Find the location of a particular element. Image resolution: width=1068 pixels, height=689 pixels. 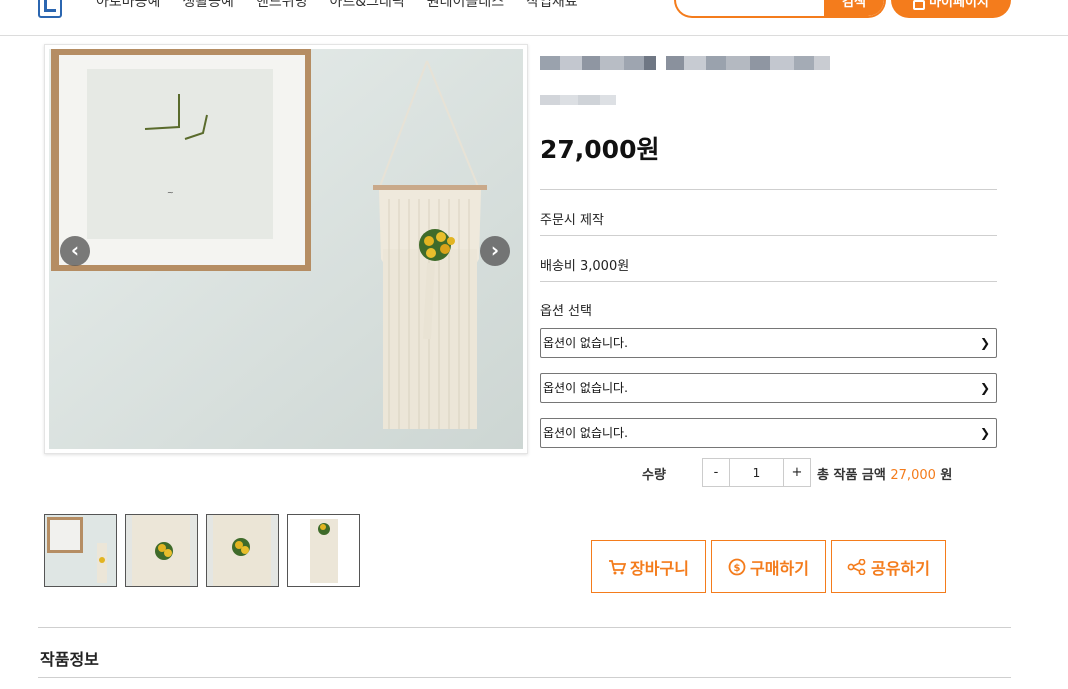

blurred-product-subtitle is located at coordinates (578, 100).